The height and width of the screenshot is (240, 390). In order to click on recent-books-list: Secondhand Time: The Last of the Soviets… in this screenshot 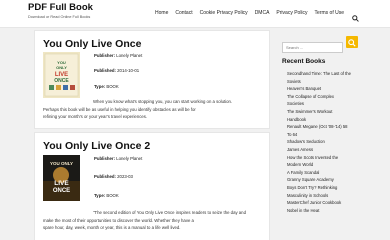, I will do `click(325, 142)`.